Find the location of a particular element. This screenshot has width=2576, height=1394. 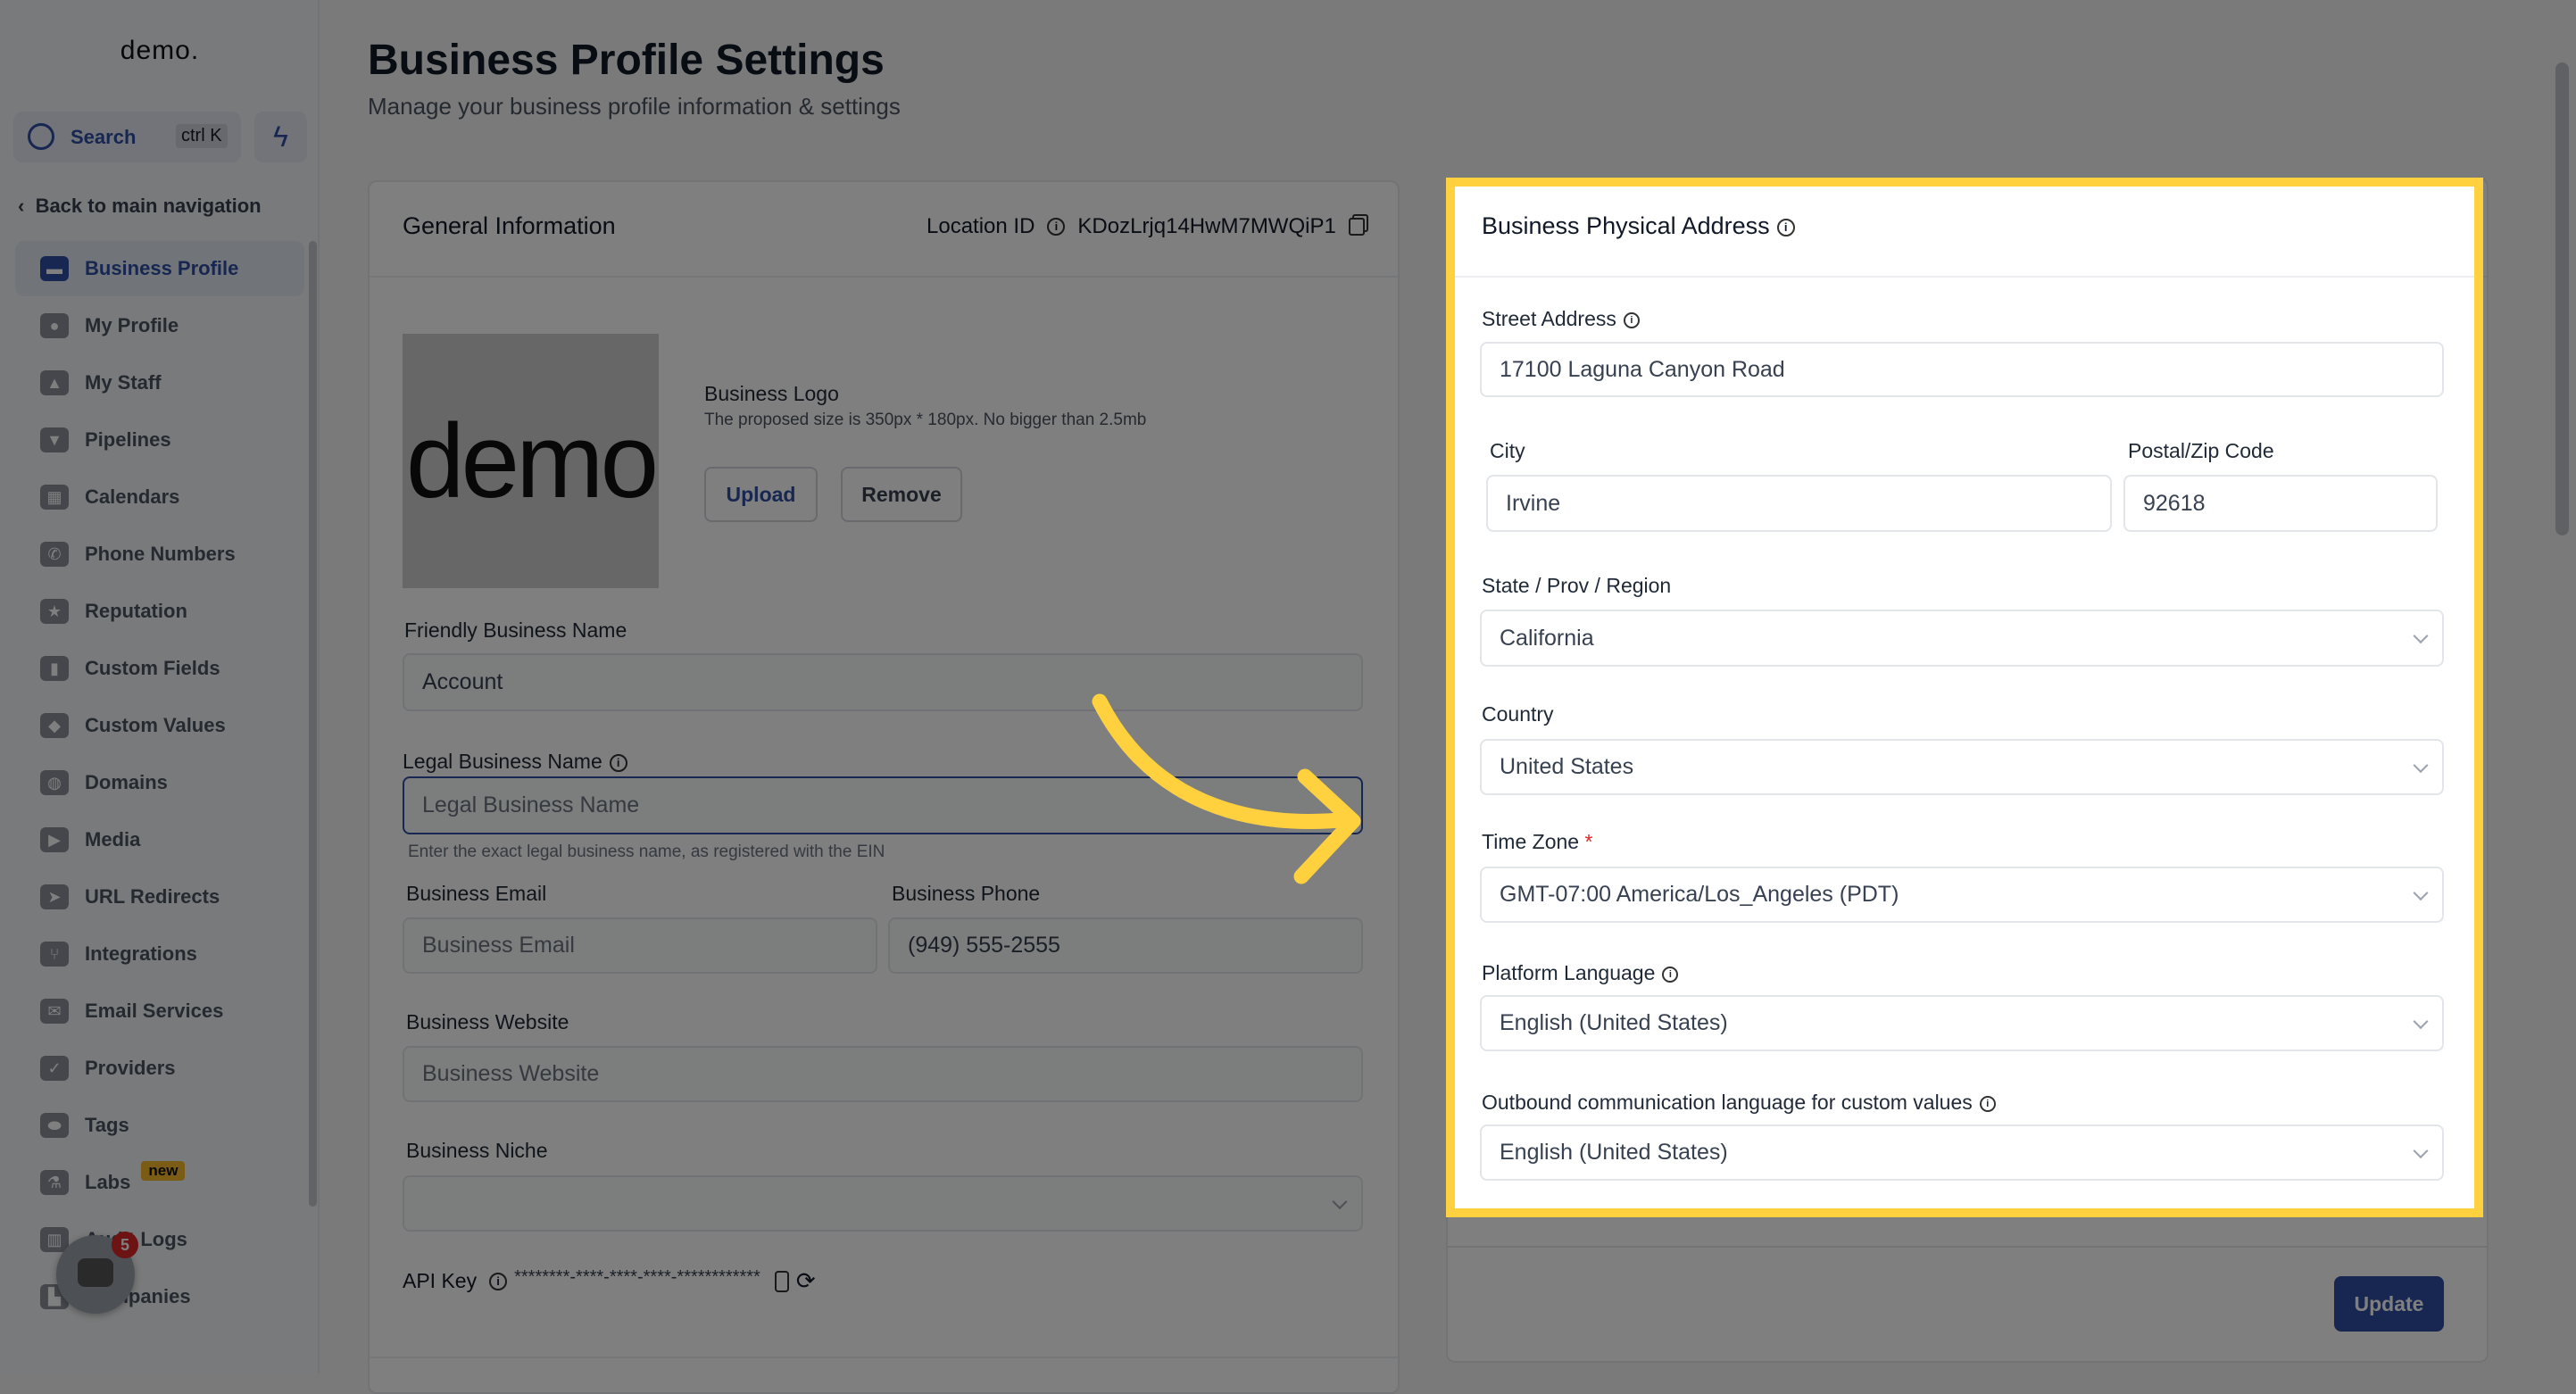

country-value: United States is located at coordinates (1567, 767).